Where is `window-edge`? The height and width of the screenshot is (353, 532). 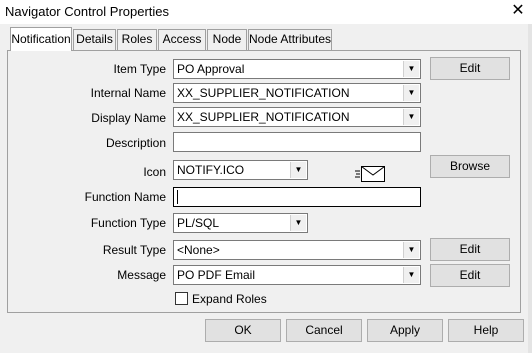
window-edge is located at coordinates (530, 188).